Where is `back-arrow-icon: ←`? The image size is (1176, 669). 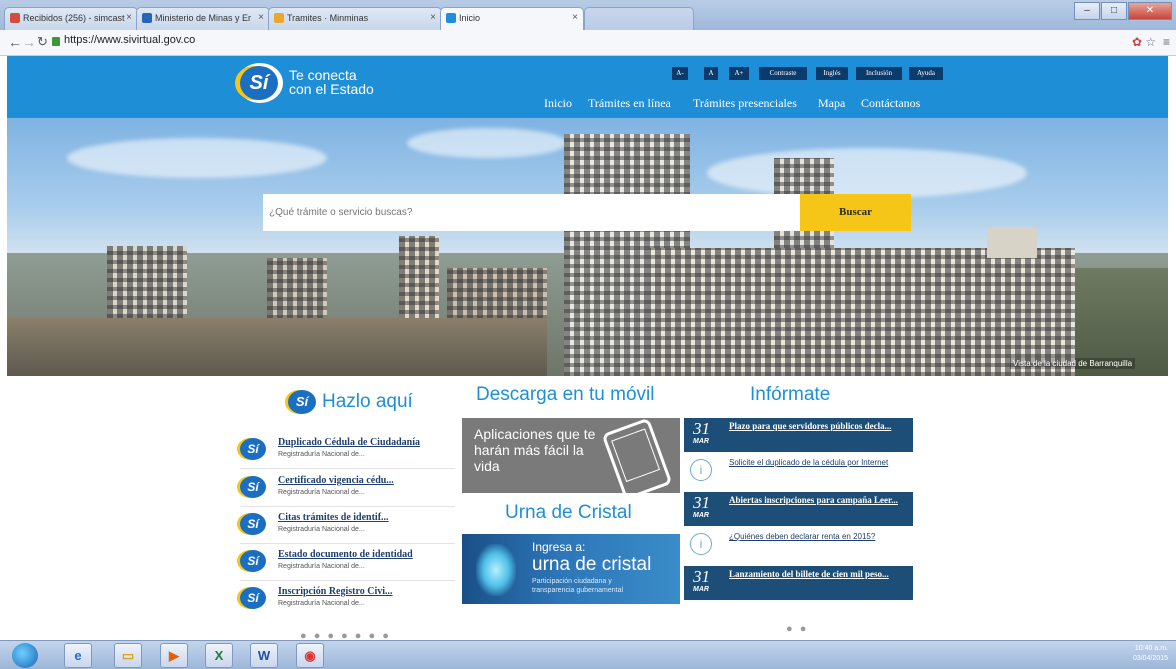 back-arrow-icon: ← is located at coordinates (15, 42).